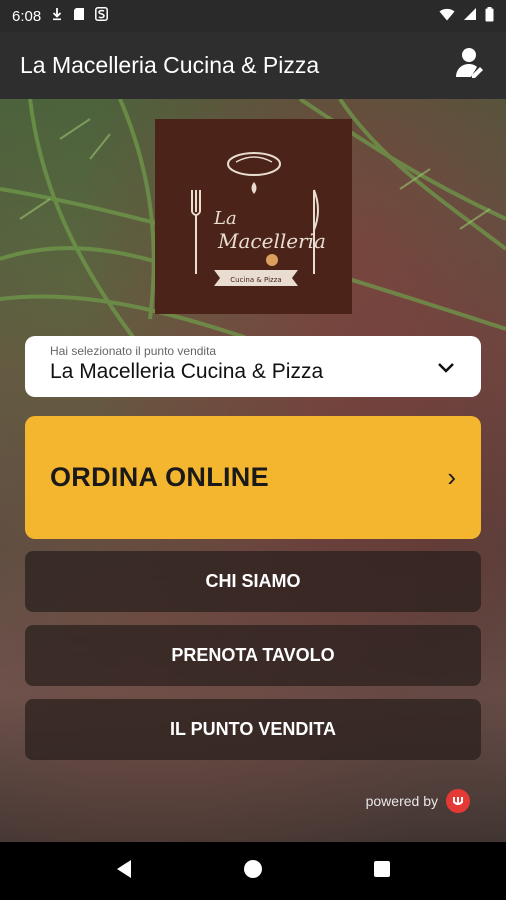 The width and height of the screenshot is (506, 900). What do you see at coordinates (446, 367) in the screenshot?
I see `chevron-down-icon` at bounding box center [446, 367].